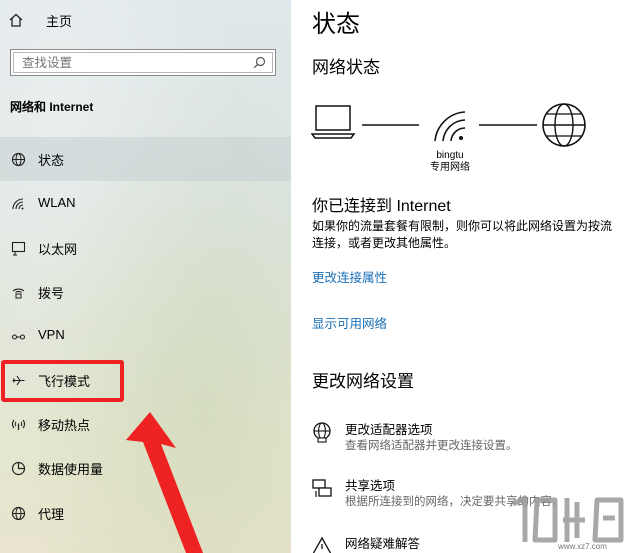 The height and width of the screenshot is (553, 632). What do you see at coordinates (450, 155) in the screenshot?
I see `network-name: bingtu` at bounding box center [450, 155].